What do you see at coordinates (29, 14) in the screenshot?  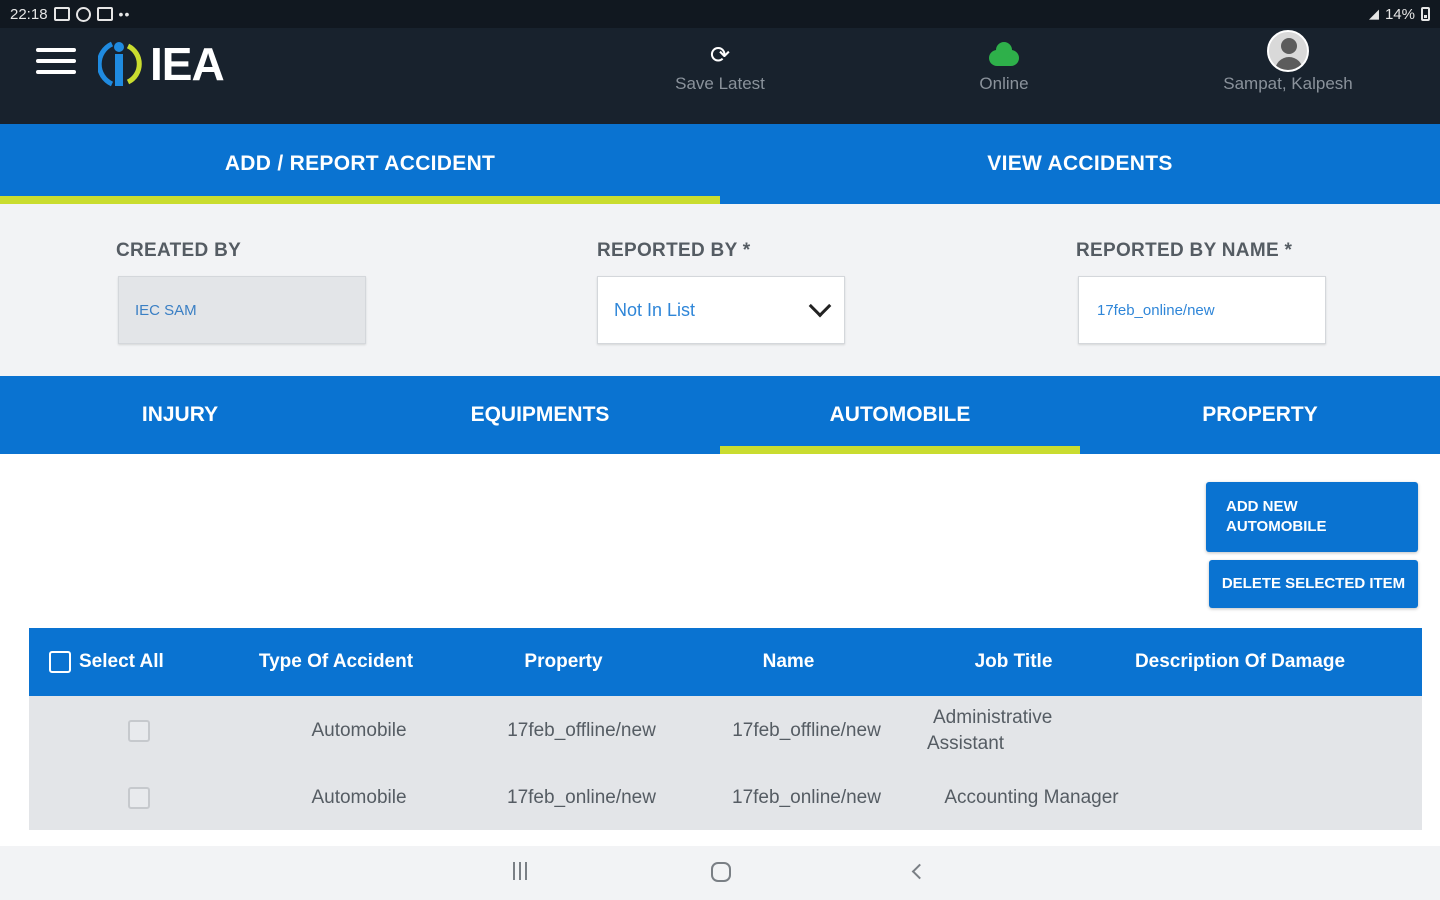 I see `status-time: 22:18` at bounding box center [29, 14].